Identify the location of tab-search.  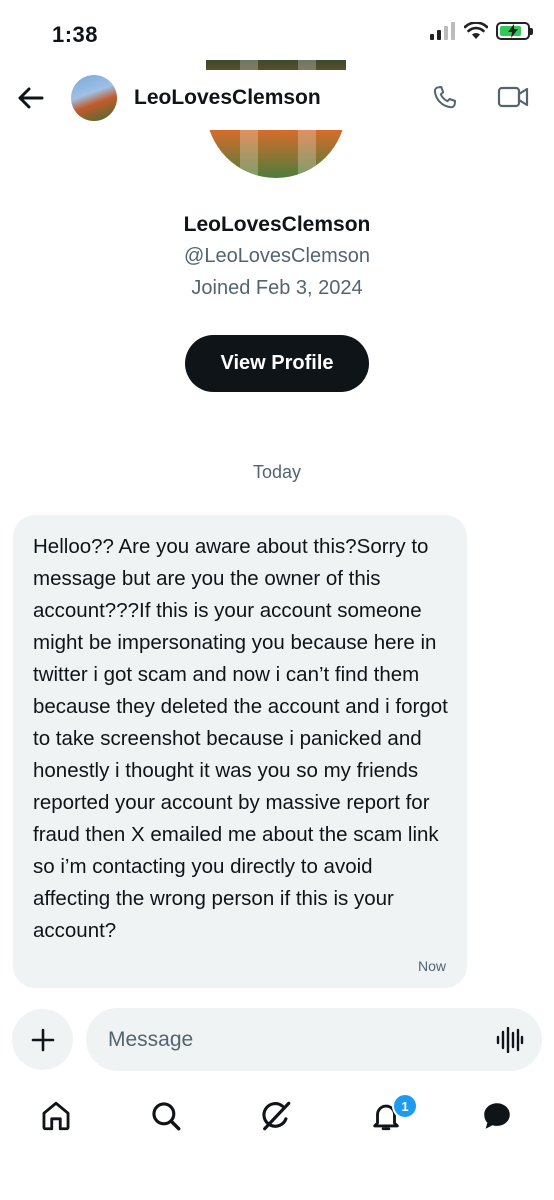
(166, 1116).